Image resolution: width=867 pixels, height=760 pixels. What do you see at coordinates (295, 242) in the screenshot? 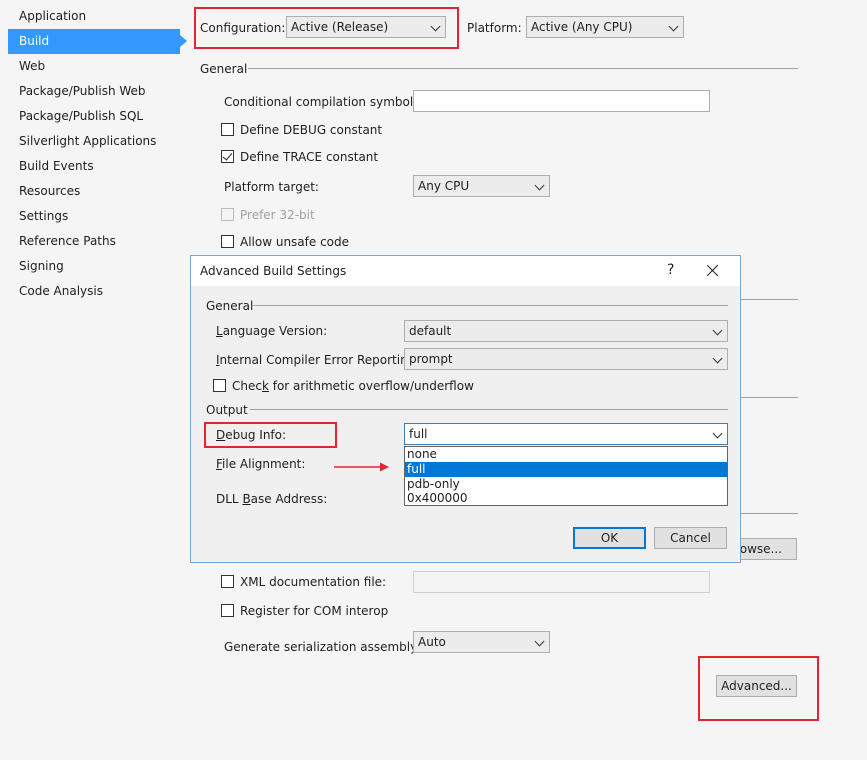
I see `allow-unsafe-label: Allow unsafe code` at bounding box center [295, 242].